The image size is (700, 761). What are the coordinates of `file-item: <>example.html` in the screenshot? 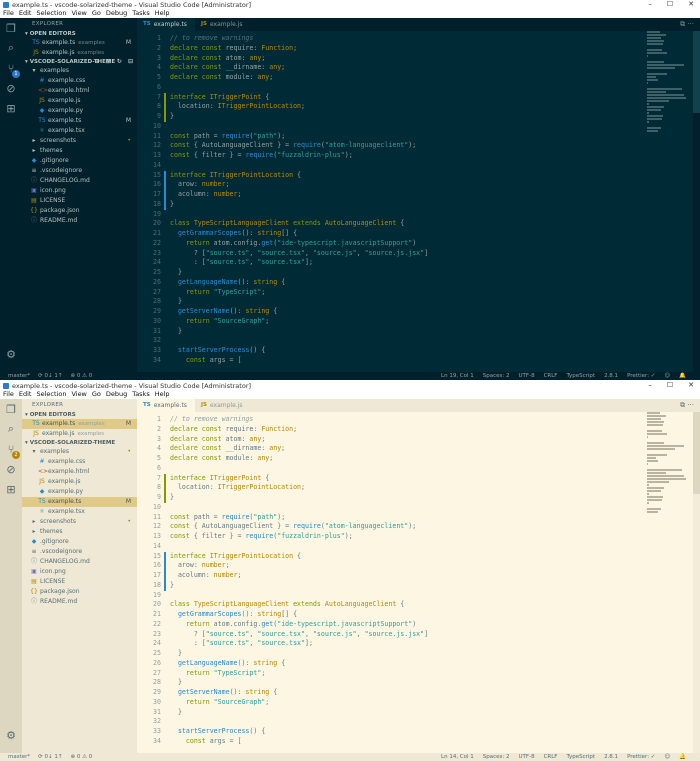 It's located at (79, 472).